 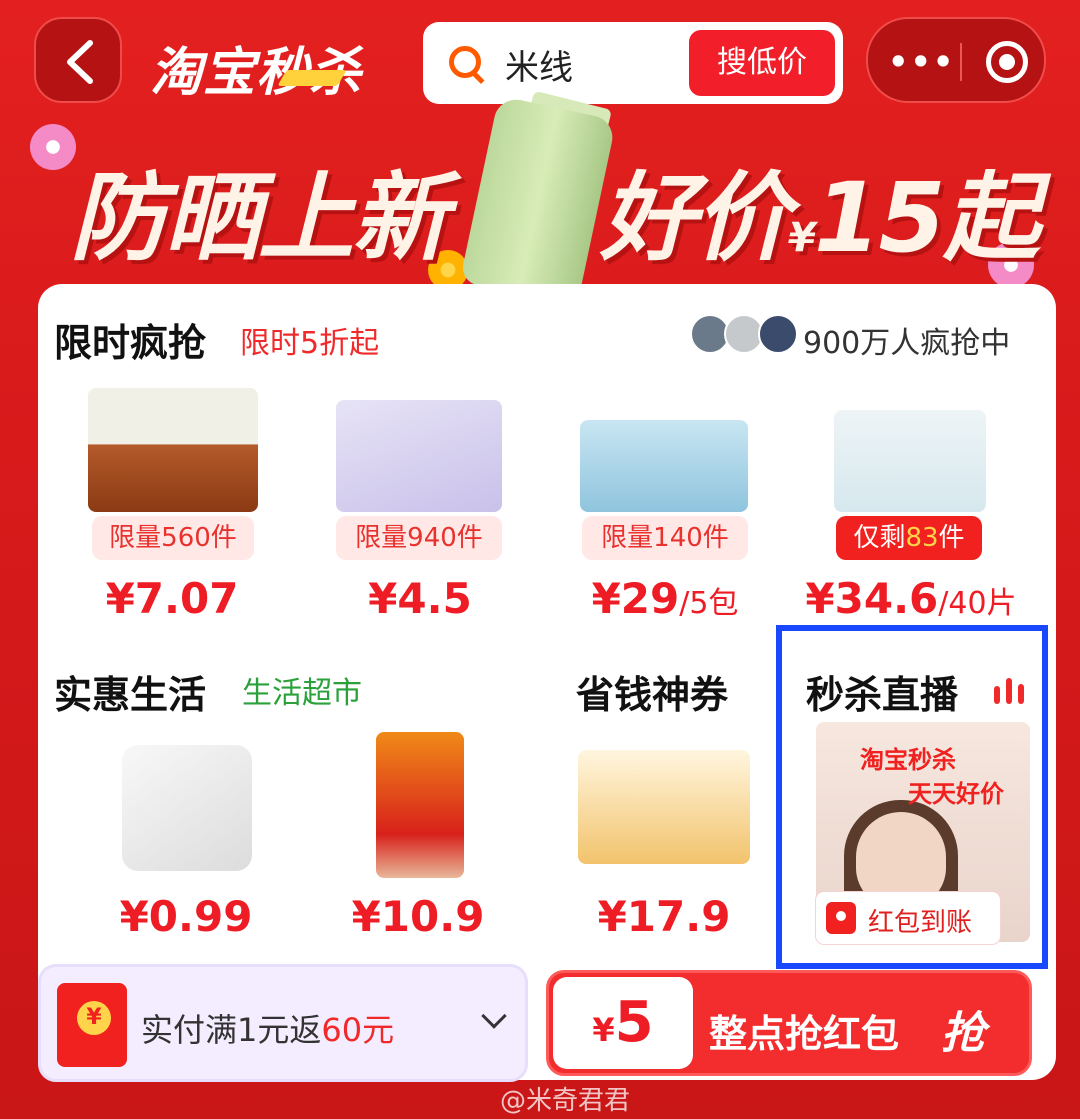 I want to click on grab-redpacket-bar: ¥5 整点抢红包 抢, so click(x=789, y=1023).